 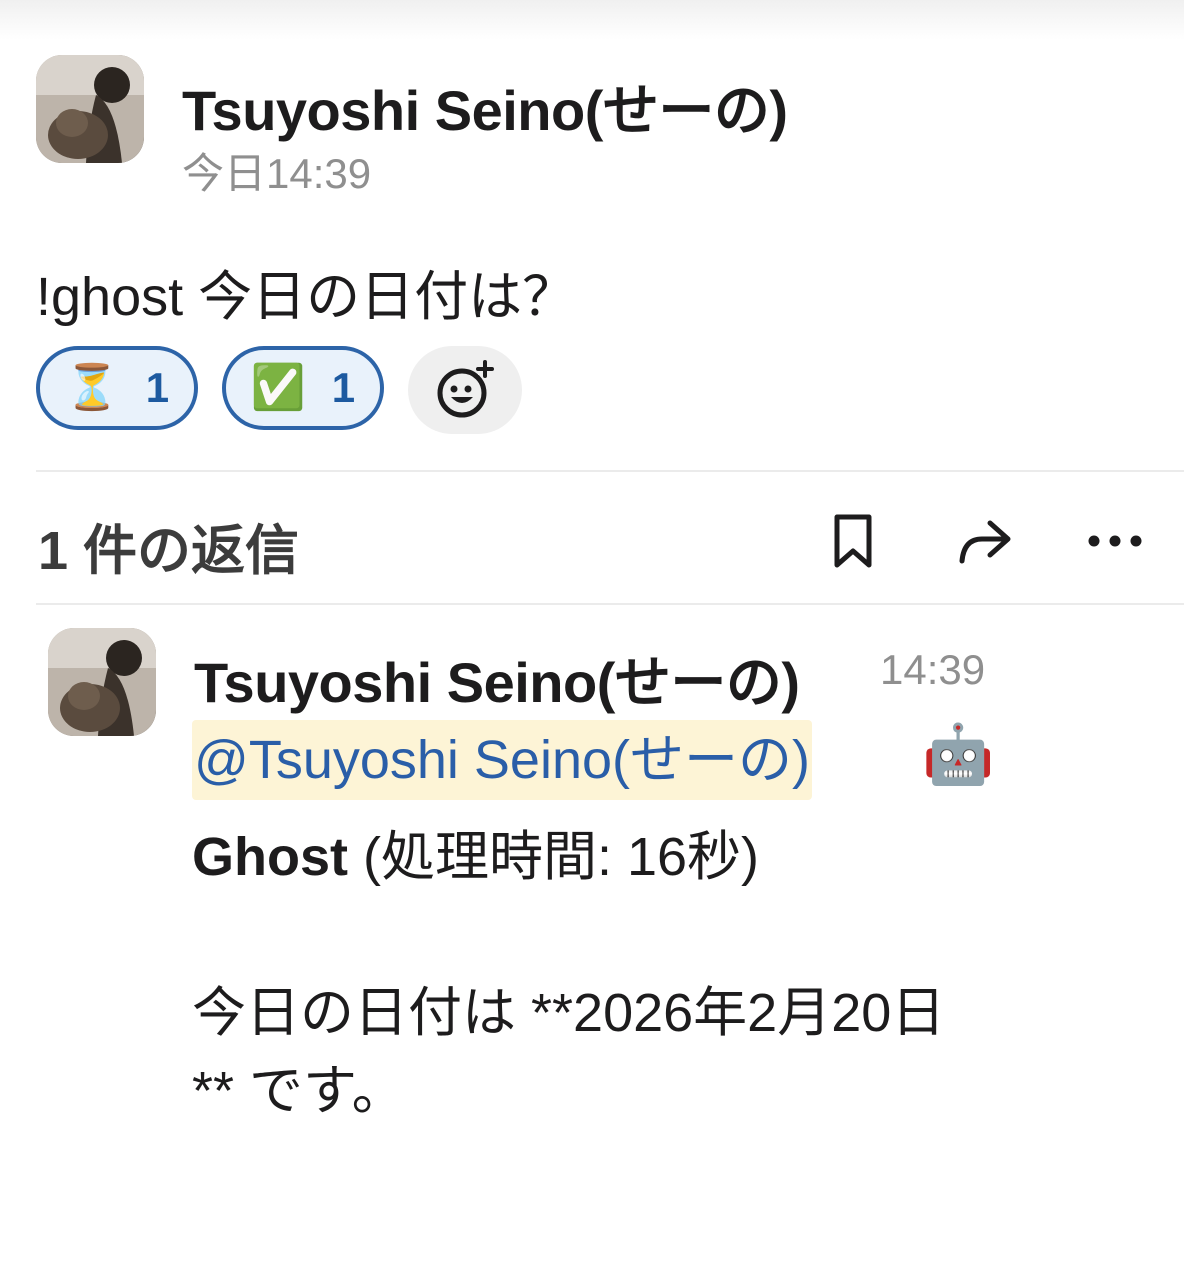 I want to click on answer-line-2: ** です。, so click(x=299, y=1091).